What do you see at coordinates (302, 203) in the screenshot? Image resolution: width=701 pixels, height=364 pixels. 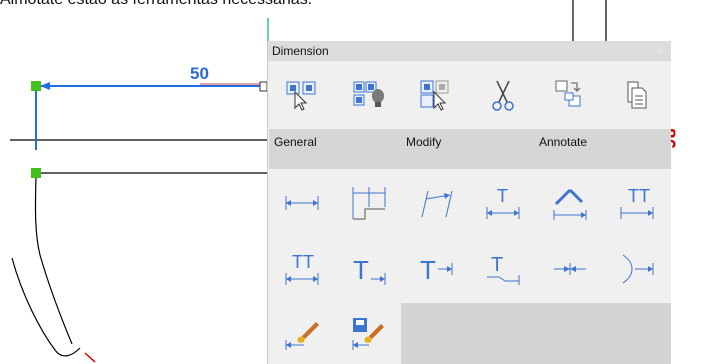 I see `linear-dimension-icon` at bounding box center [302, 203].